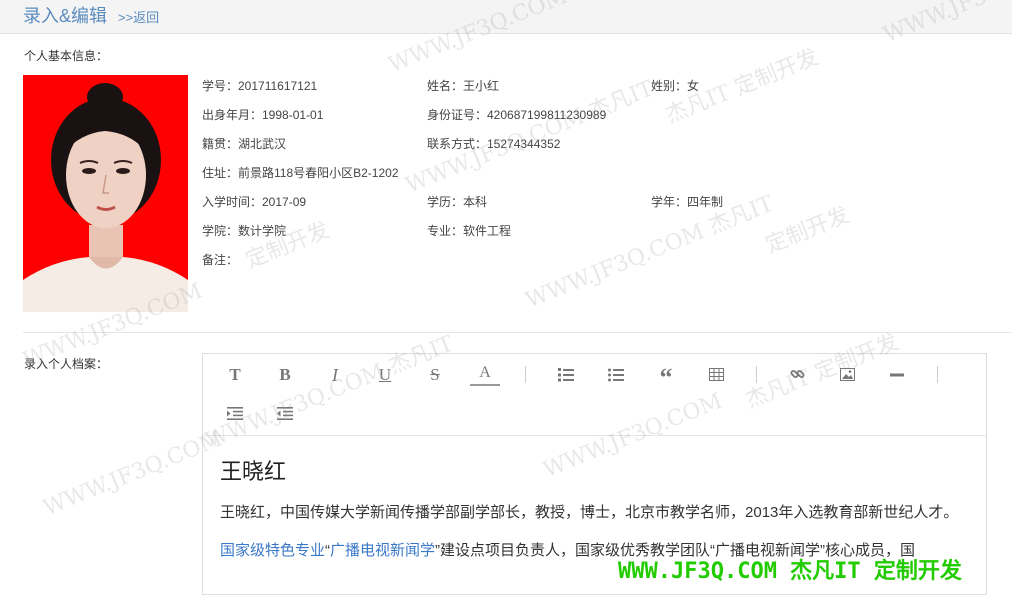  I want to click on enroll-time-field: 入学时间：2017-09, so click(254, 202).